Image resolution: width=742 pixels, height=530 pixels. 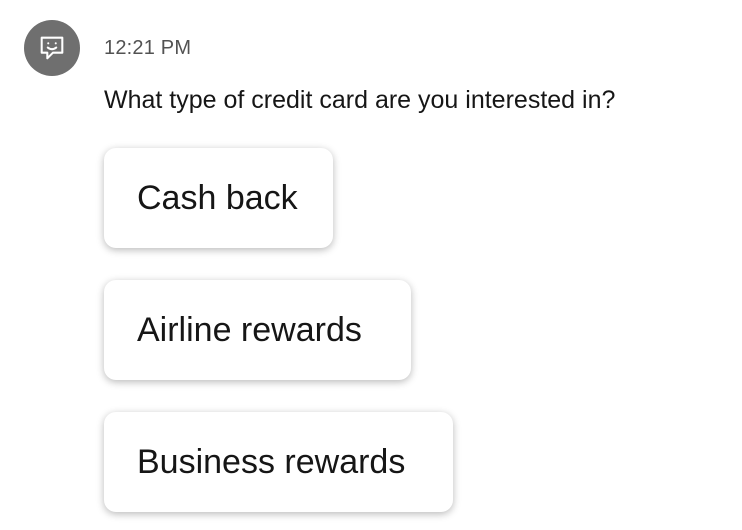 I want to click on bot-avatar, so click(x=52, y=48).